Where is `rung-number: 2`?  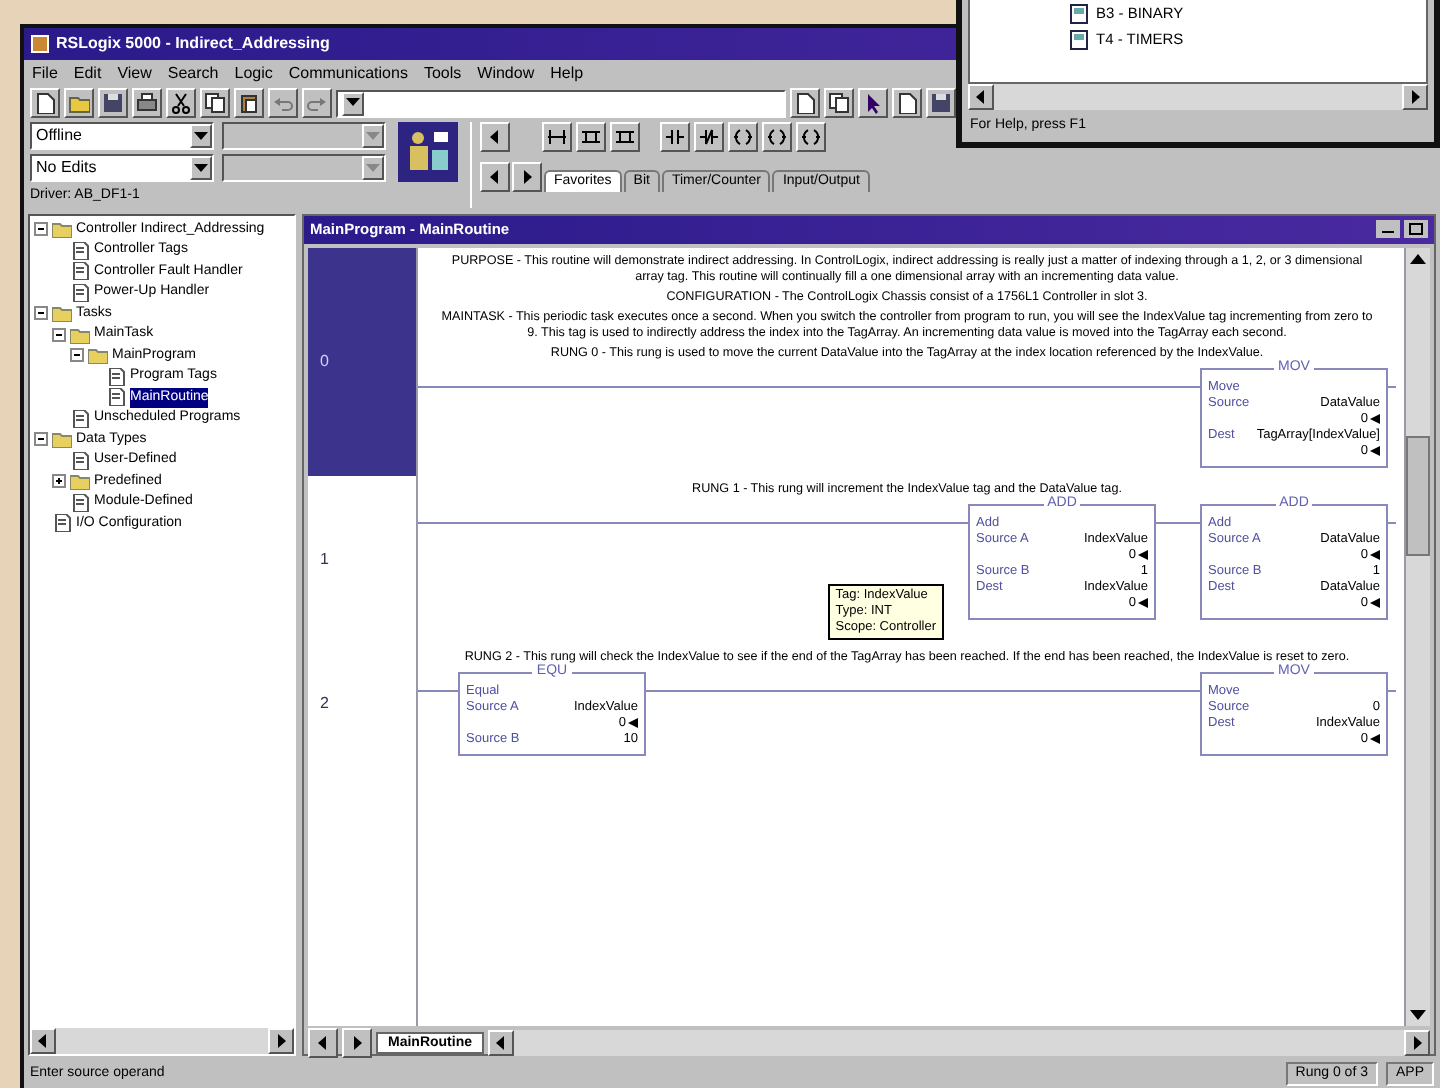 rung-number: 2 is located at coordinates (363, 703).